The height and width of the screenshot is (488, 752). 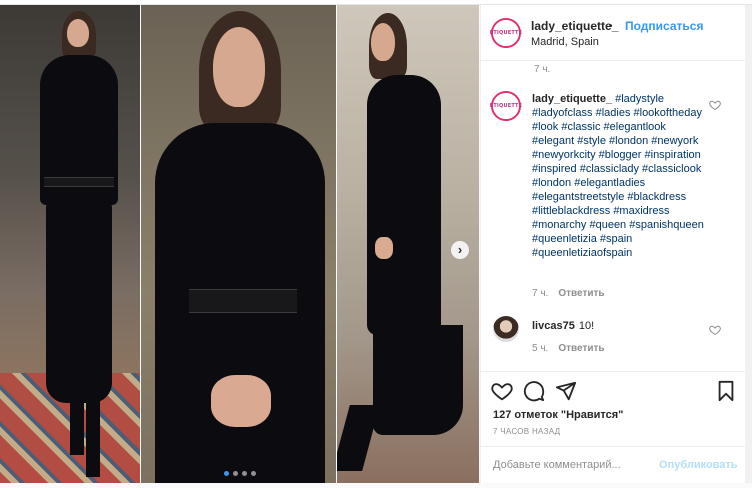 I want to click on bottom-strip, so click(x=376, y=485).